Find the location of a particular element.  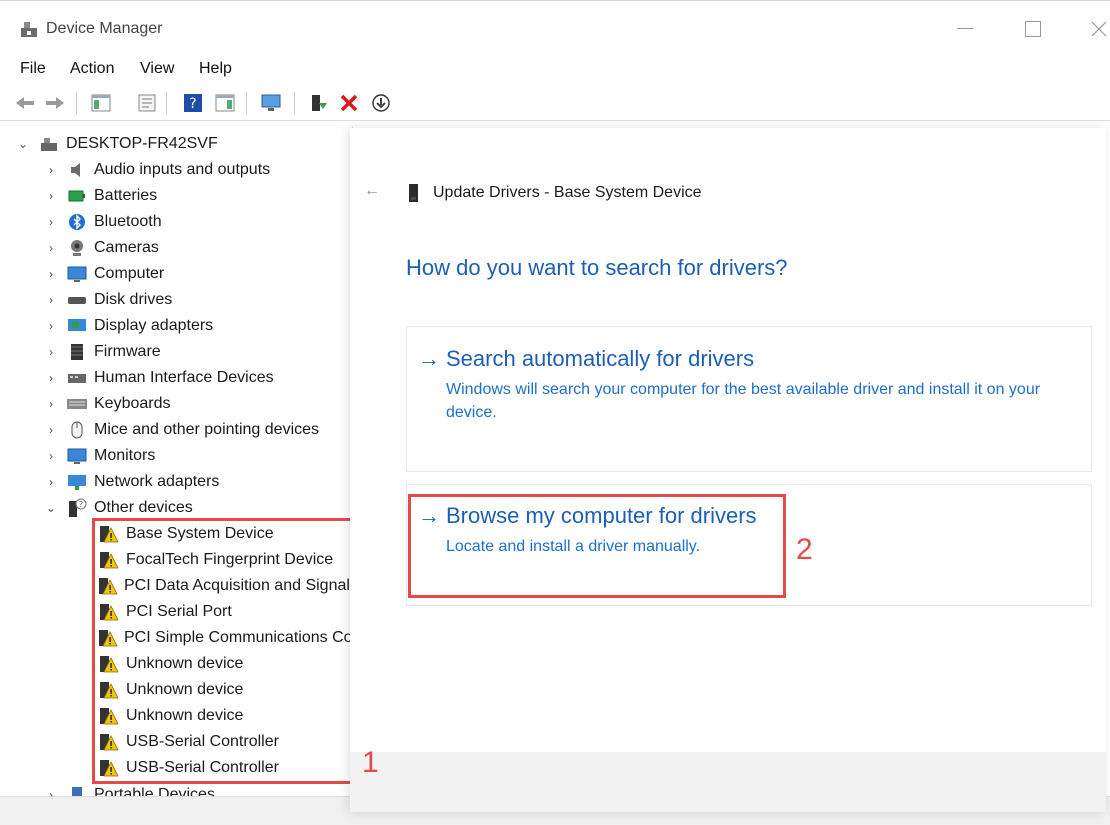

tree-item-disk-drives: › Disk drives is located at coordinates (108, 300).